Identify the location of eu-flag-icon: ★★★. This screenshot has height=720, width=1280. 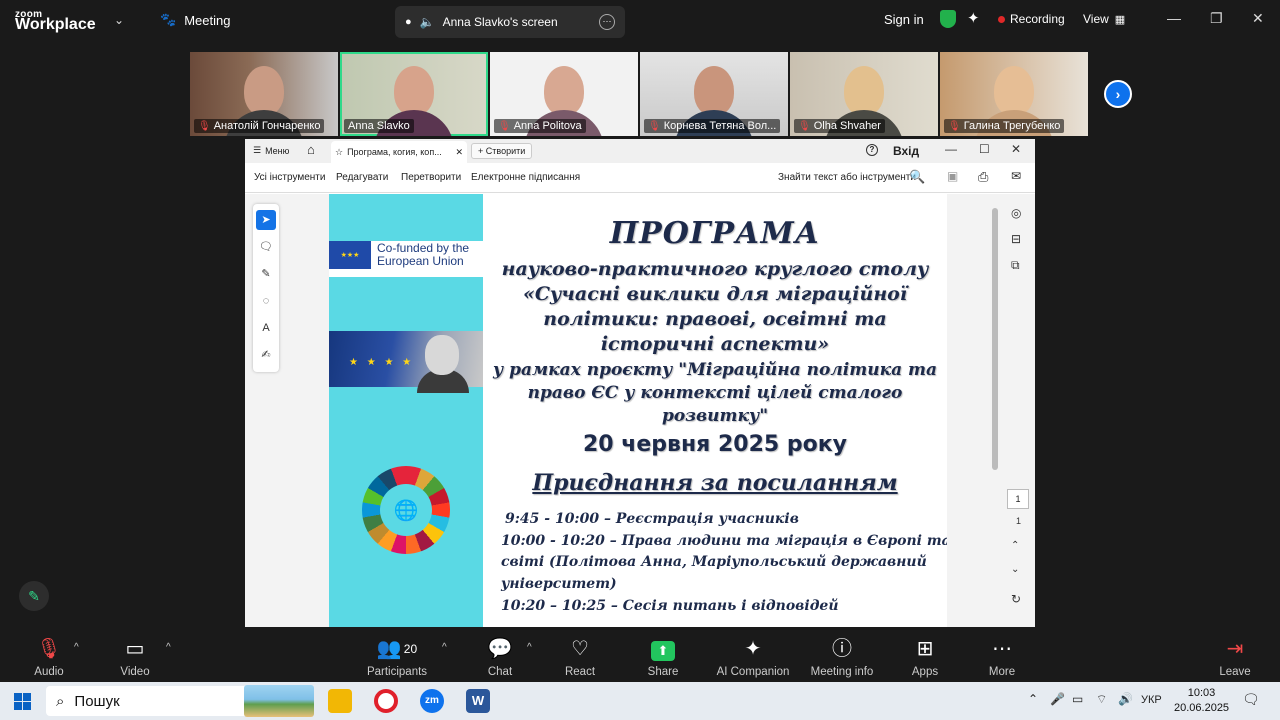
(350, 255).